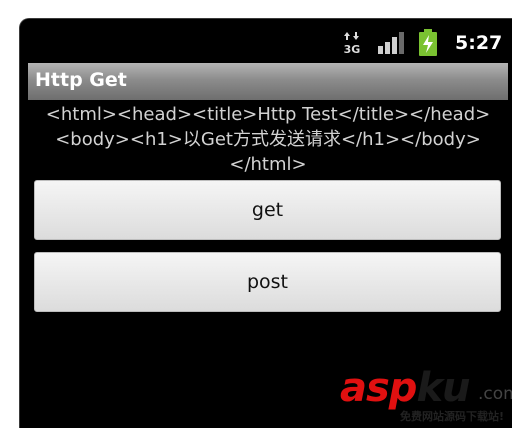  What do you see at coordinates (443, 388) in the screenshot?
I see `watermark-ku: ku` at bounding box center [443, 388].